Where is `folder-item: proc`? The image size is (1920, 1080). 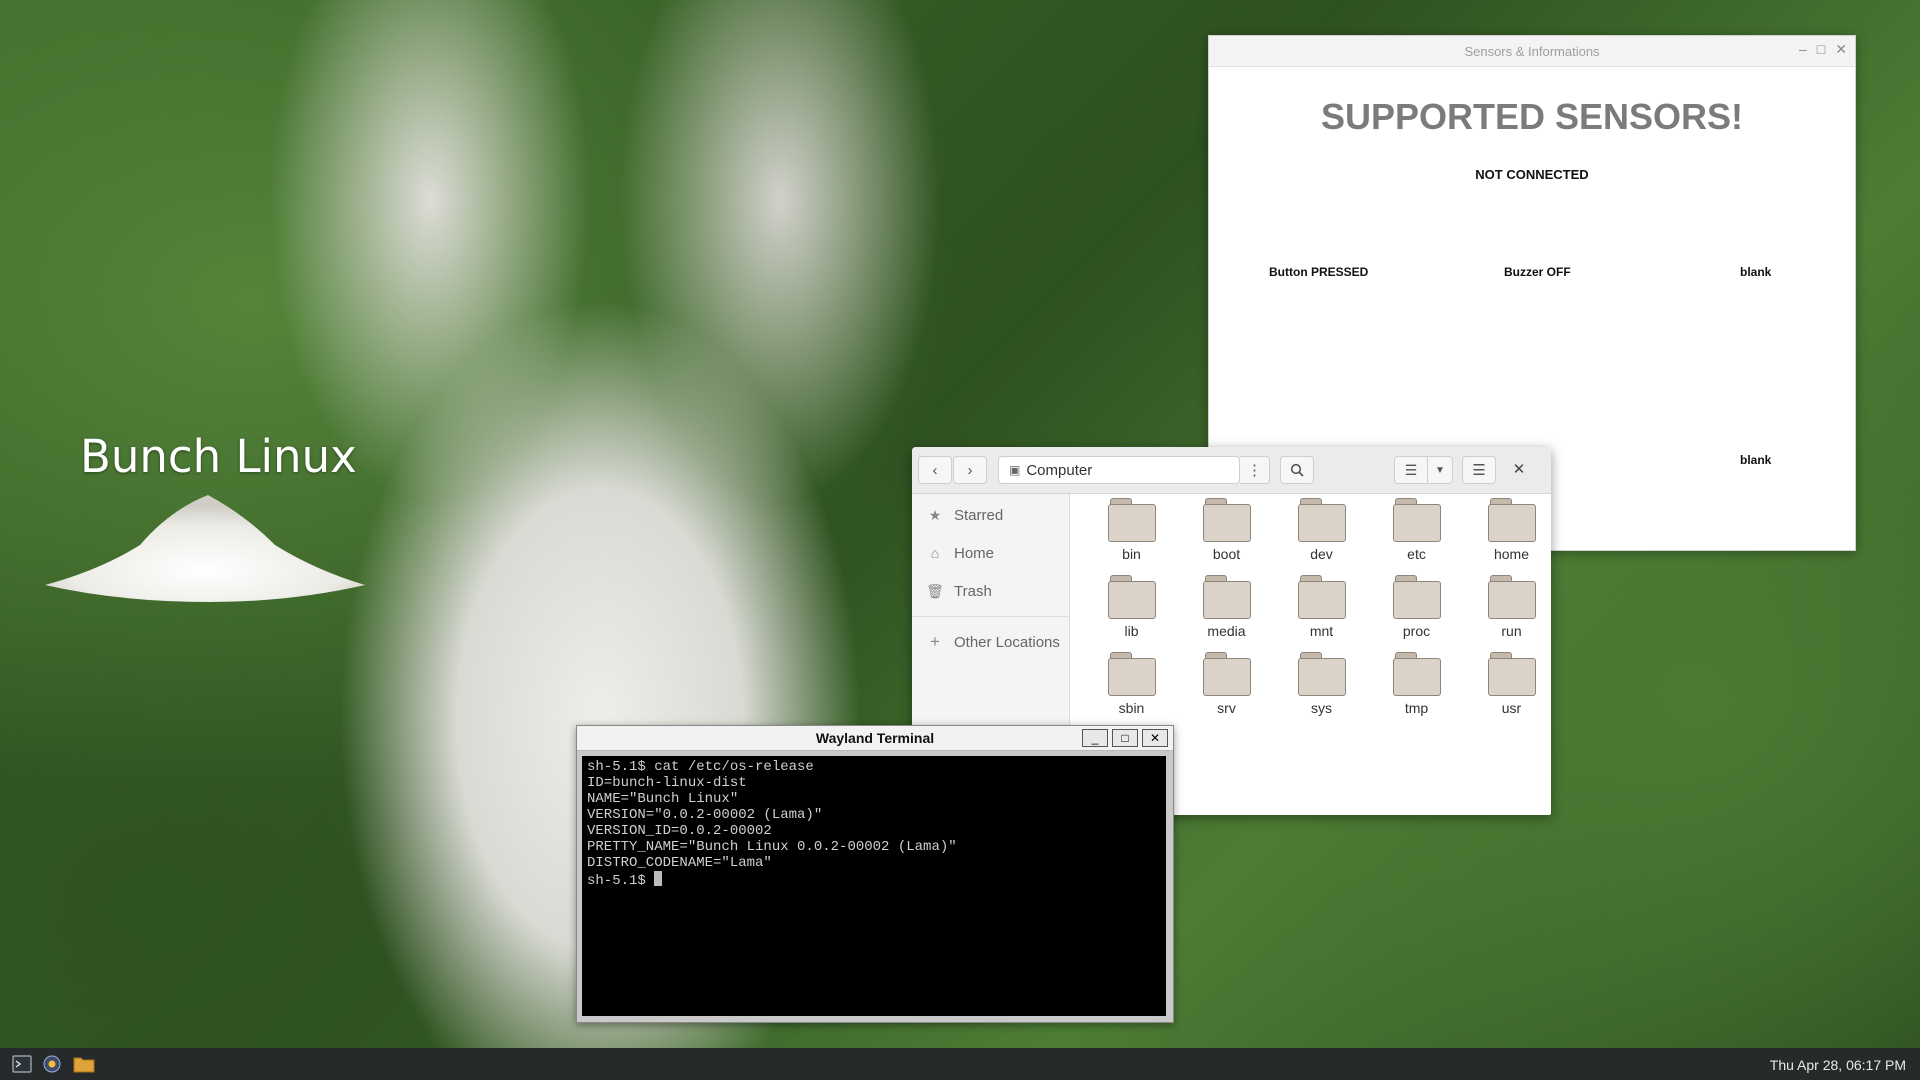
folder-item: proc is located at coordinates (1416, 613).